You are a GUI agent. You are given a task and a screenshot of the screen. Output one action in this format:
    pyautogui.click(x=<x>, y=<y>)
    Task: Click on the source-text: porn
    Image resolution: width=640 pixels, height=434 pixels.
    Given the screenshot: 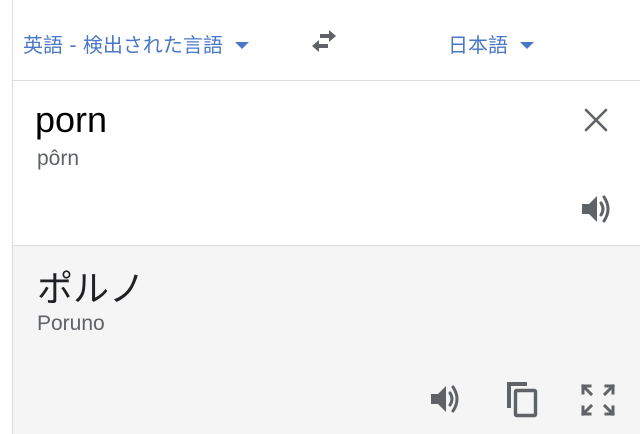 What is the action you would take?
    pyautogui.click(x=71, y=120)
    